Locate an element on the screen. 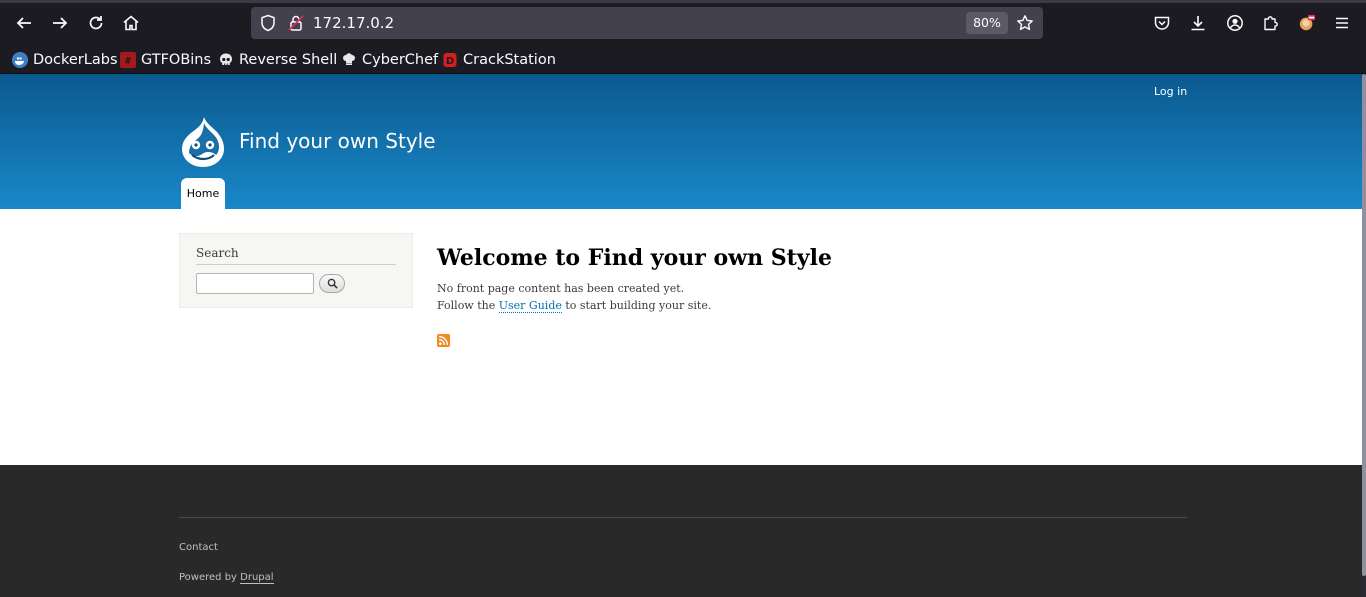  chef-hat-icon is located at coordinates (349, 60).